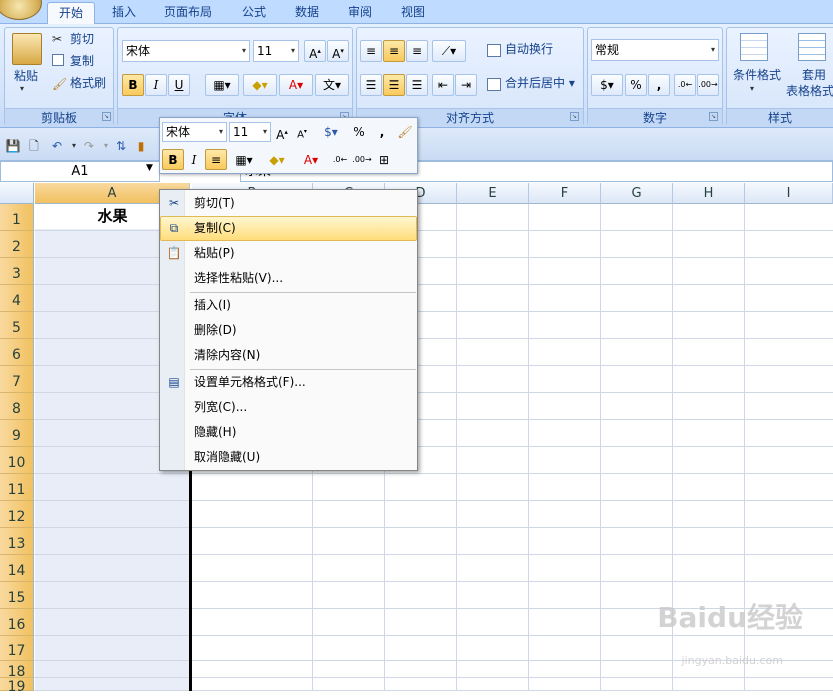  I want to click on name-box: A1, so click(80, 171).